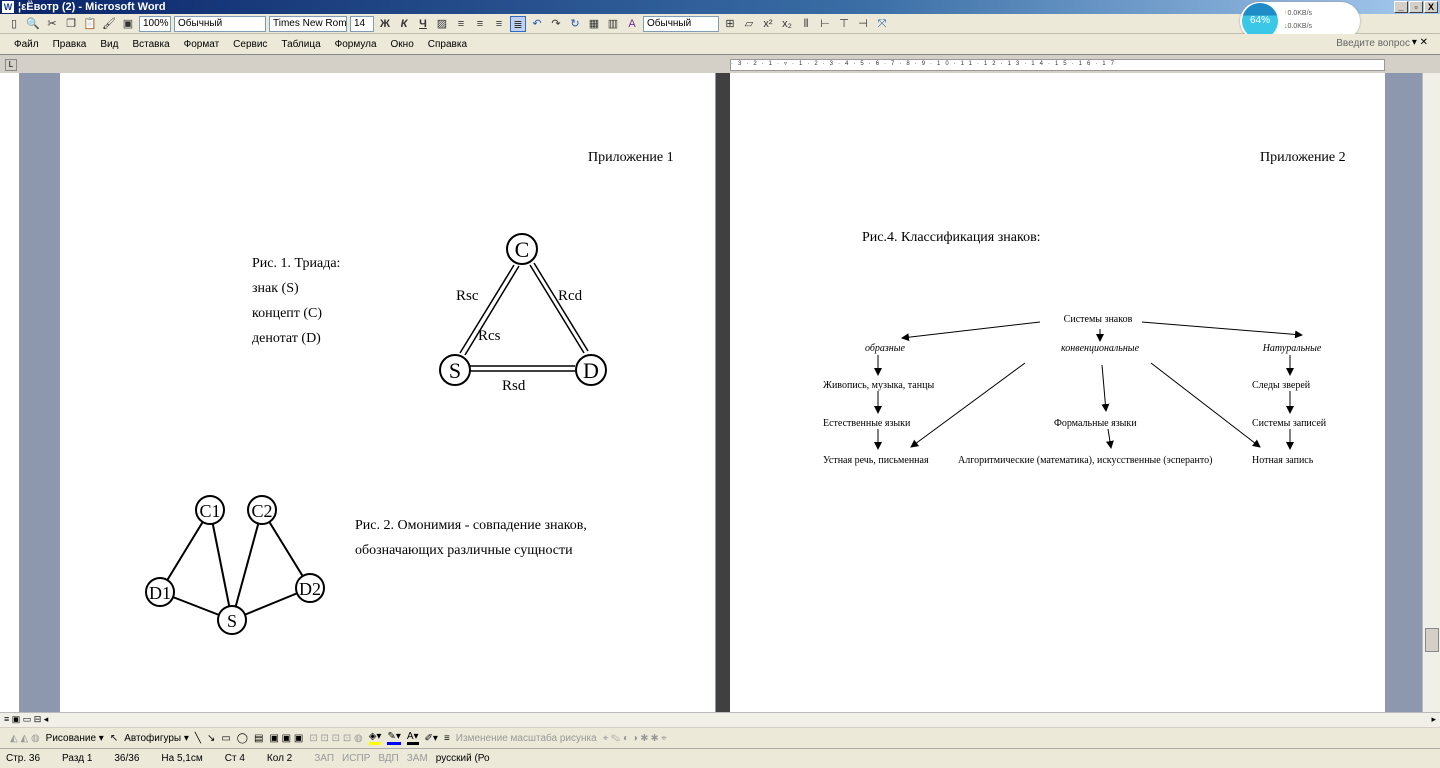 This screenshot has height=768, width=1440. What do you see at coordinates (385, 24) in the screenshot?
I see `bold-button: Ж` at bounding box center [385, 24].